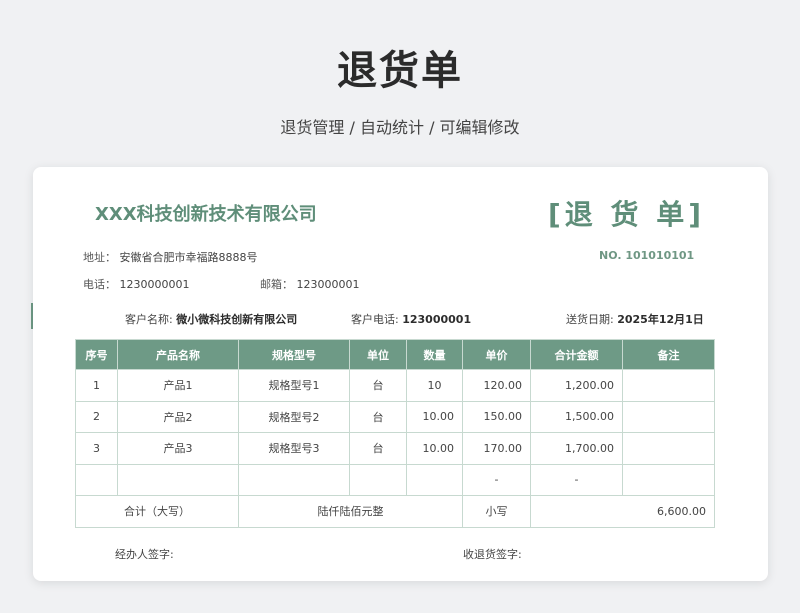 This screenshot has width=800, height=613. What do you see at coordinates (189, 257) in the screenshot?
I see `address-value: 安徽省合肥市幸福路8888号` at bounding box center [189, 257].